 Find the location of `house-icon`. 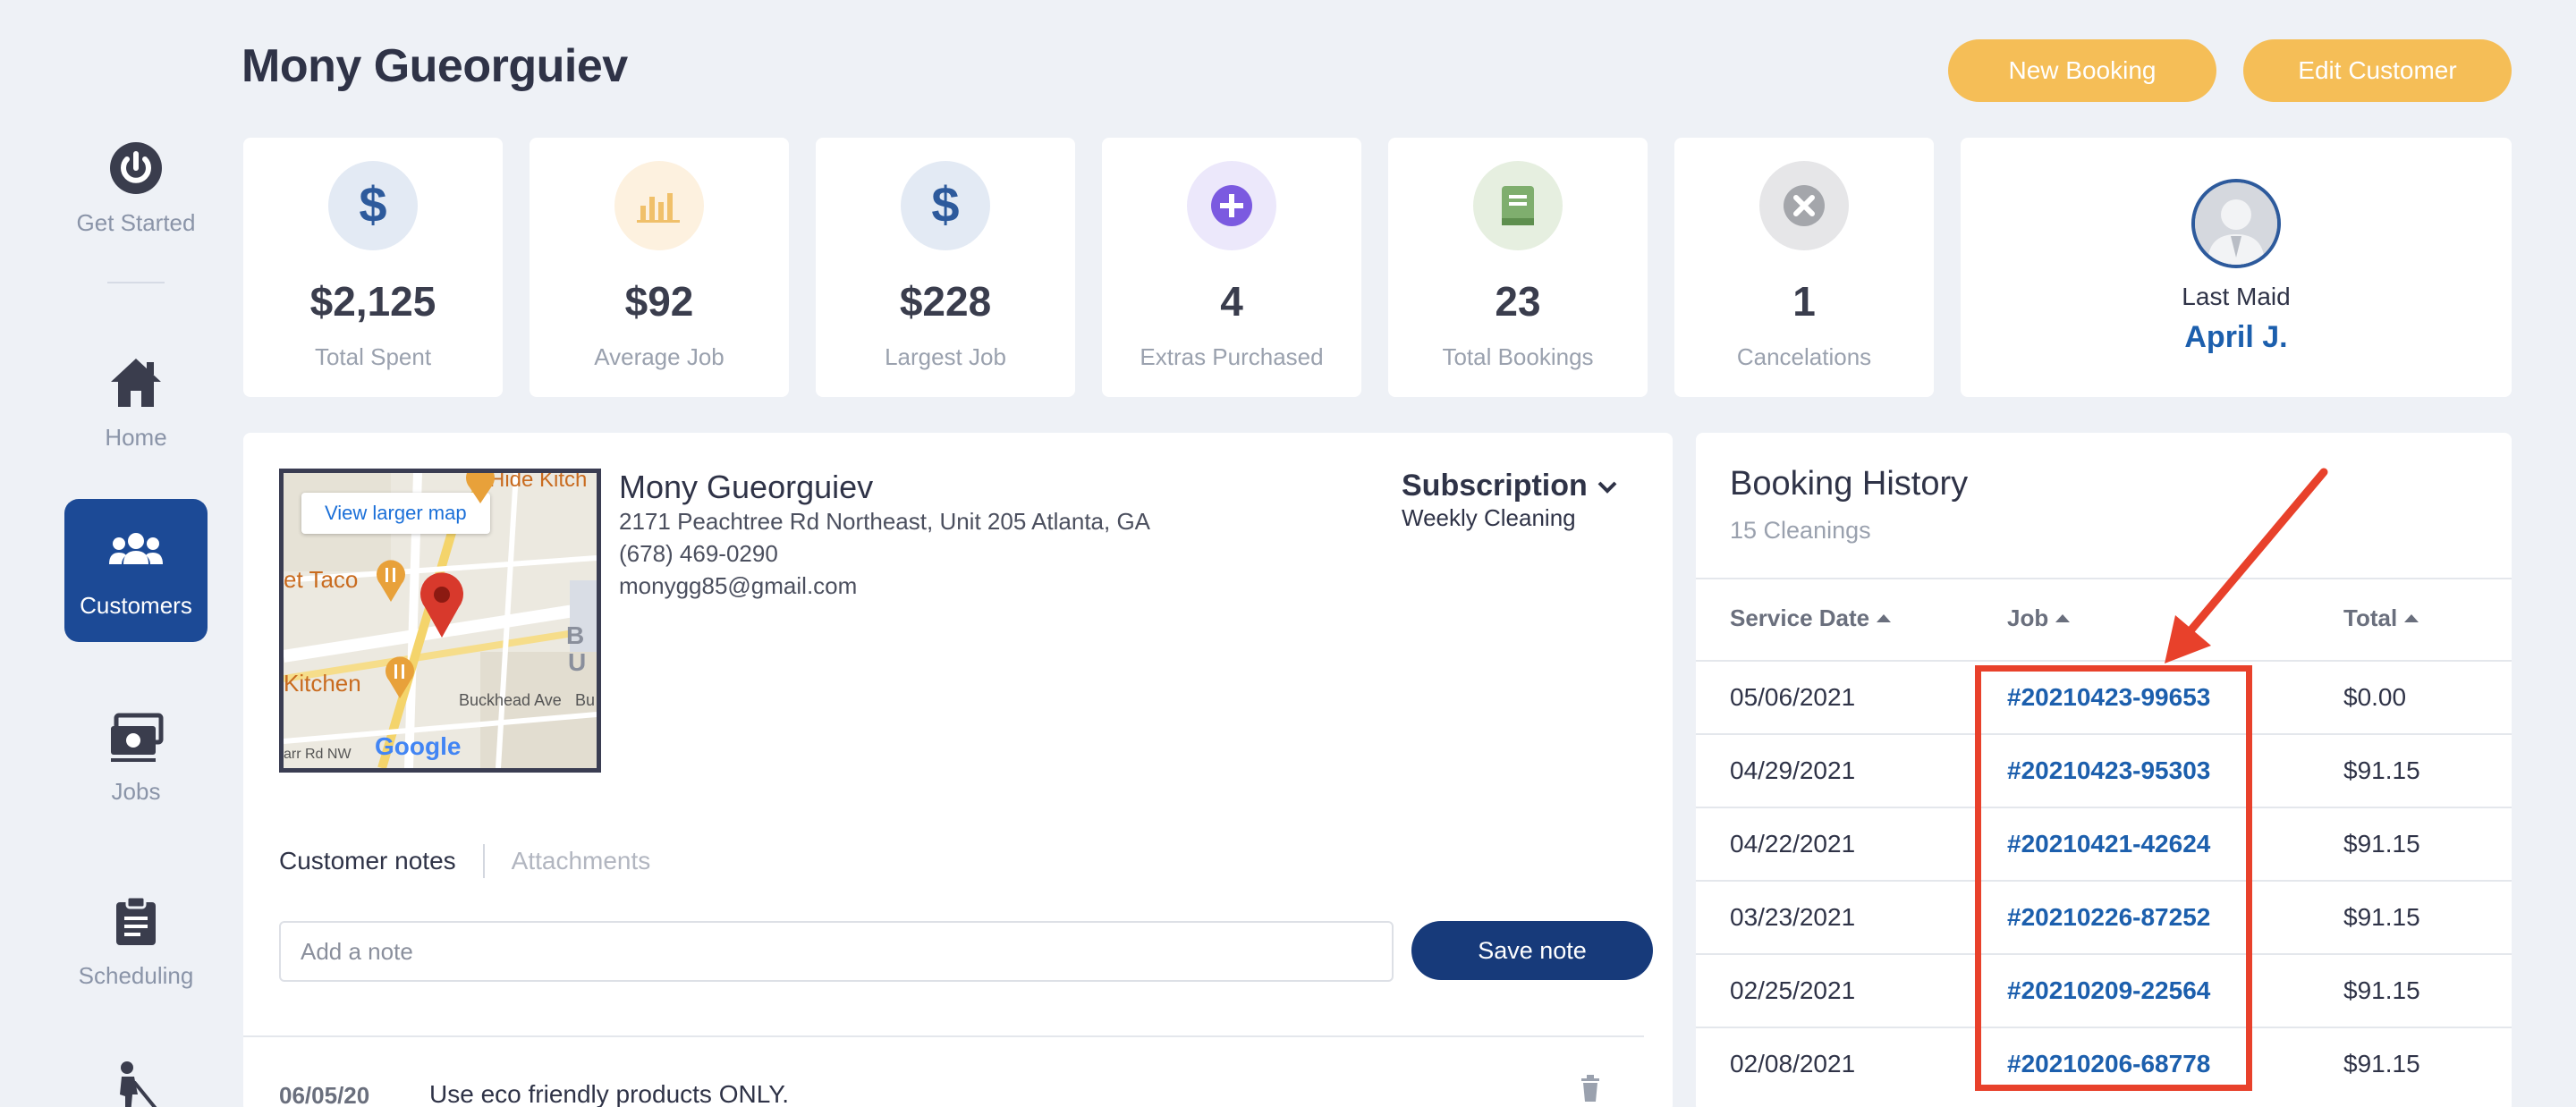

house-icon is located at coordinates (136, 382).